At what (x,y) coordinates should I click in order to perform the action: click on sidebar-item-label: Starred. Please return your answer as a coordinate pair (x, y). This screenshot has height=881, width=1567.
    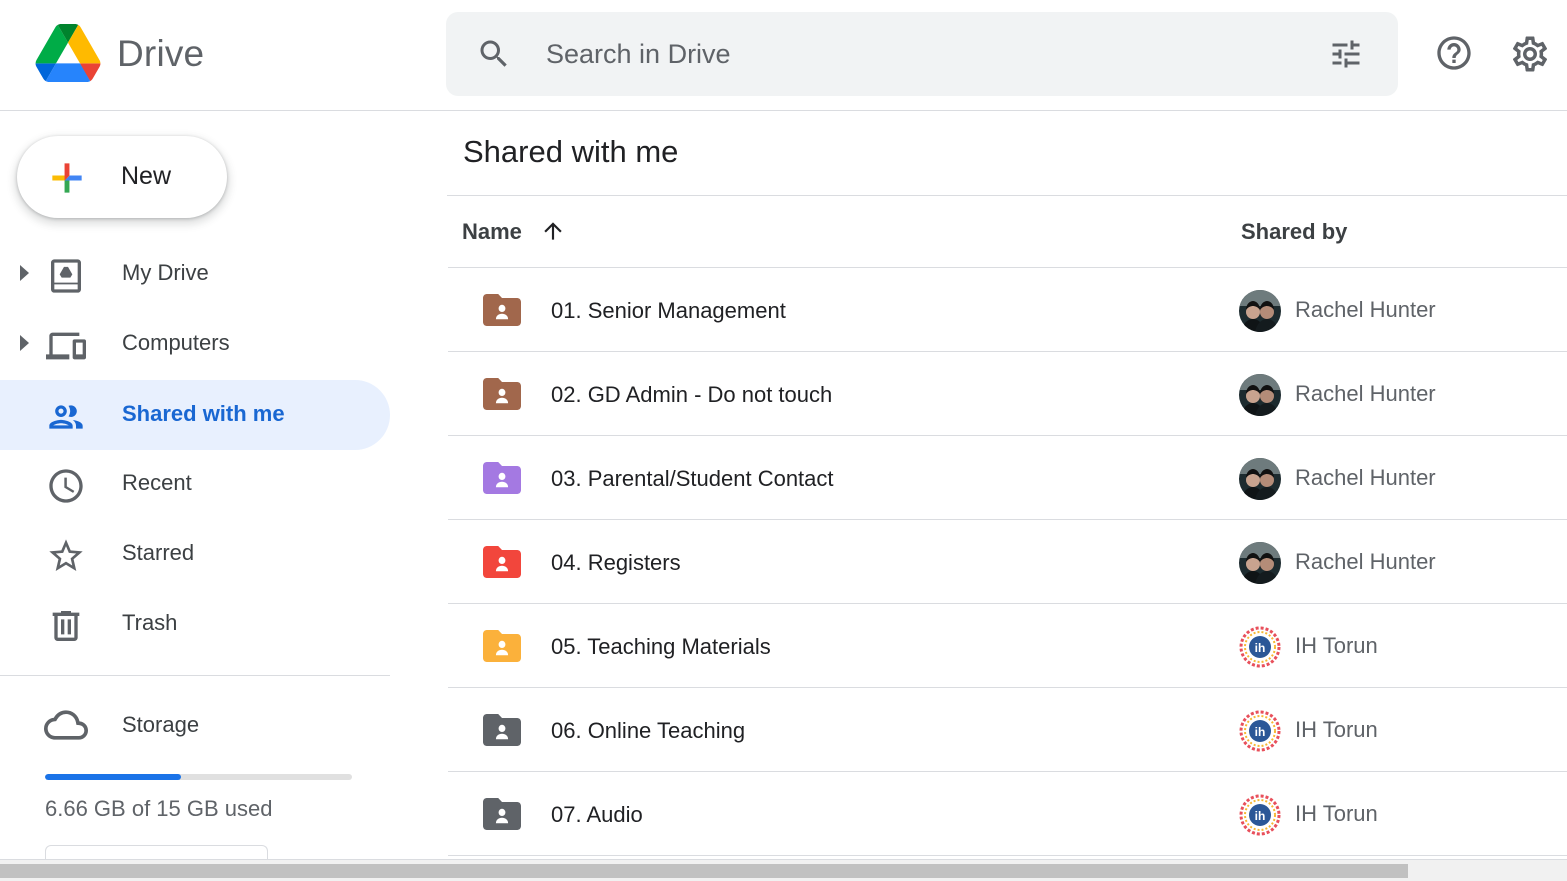
    Looking at the image, I should click on (158, 552).